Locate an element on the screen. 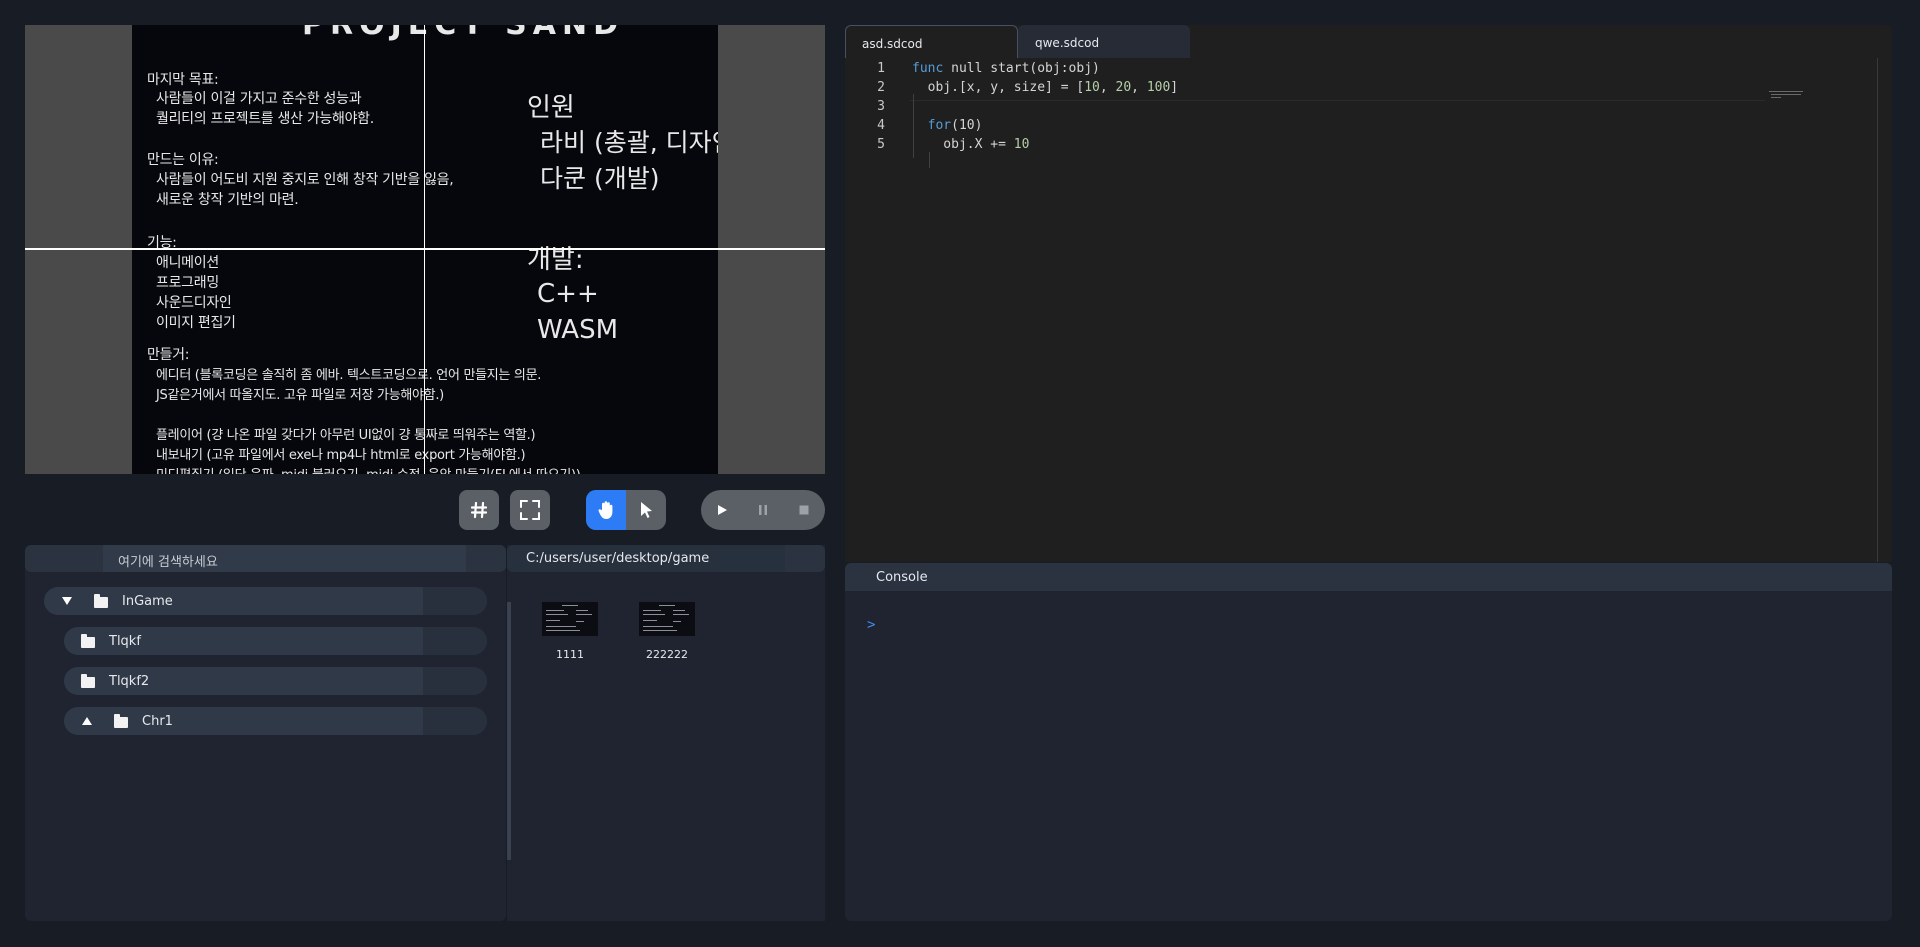  slide-dev-2: WASM is located at coordinates (578, 330).